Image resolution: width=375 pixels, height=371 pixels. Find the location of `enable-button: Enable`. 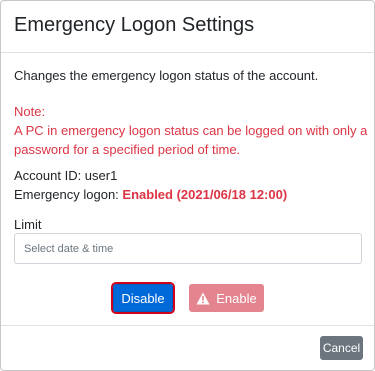

enable-button: Enable is located at coordinates (226, 298).